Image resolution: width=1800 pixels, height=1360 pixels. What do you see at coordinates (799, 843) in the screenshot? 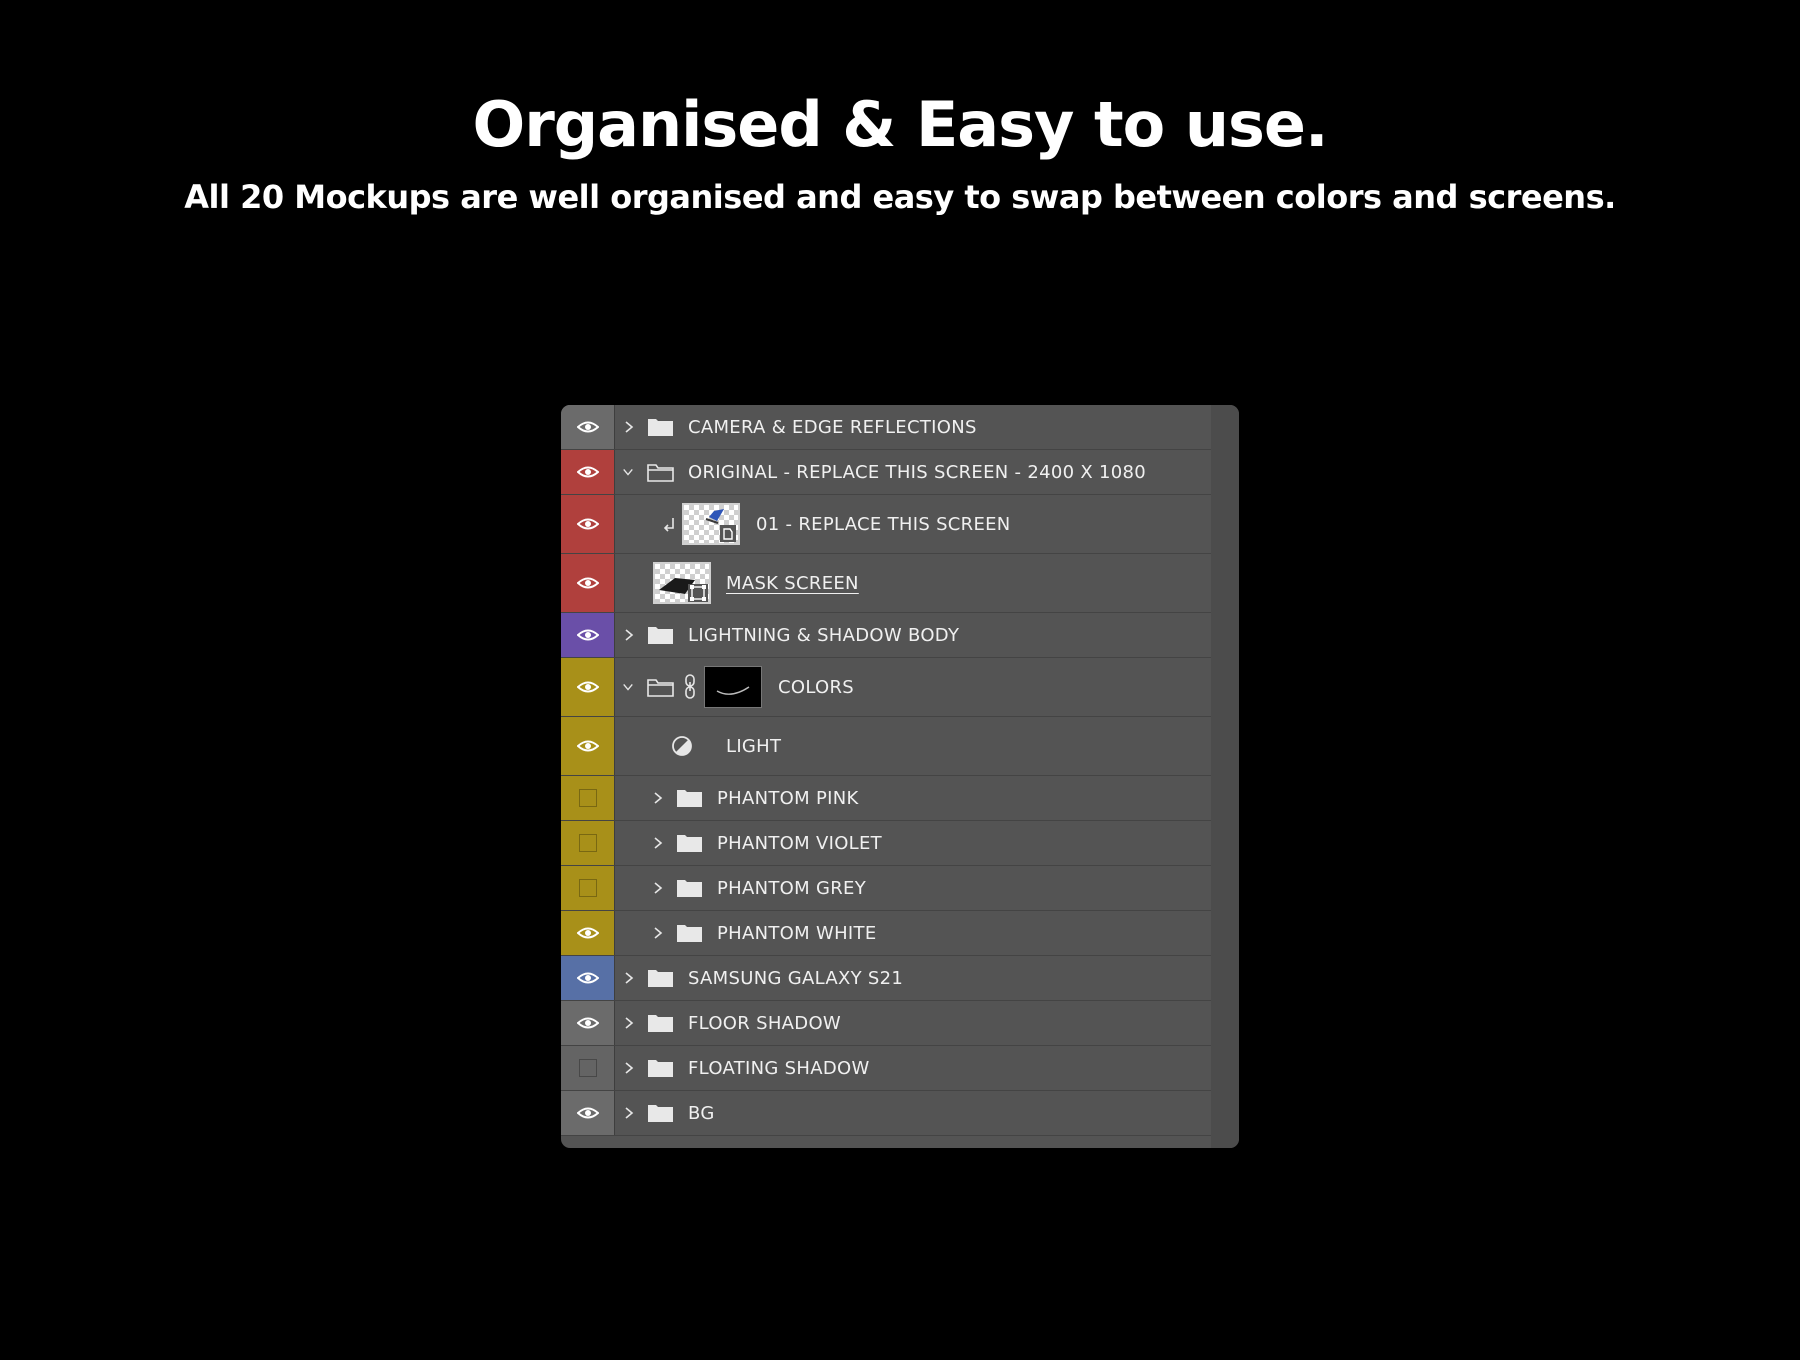
I see `layer-label: PHANTOM VIOLET` at bounding box center [799, 843].